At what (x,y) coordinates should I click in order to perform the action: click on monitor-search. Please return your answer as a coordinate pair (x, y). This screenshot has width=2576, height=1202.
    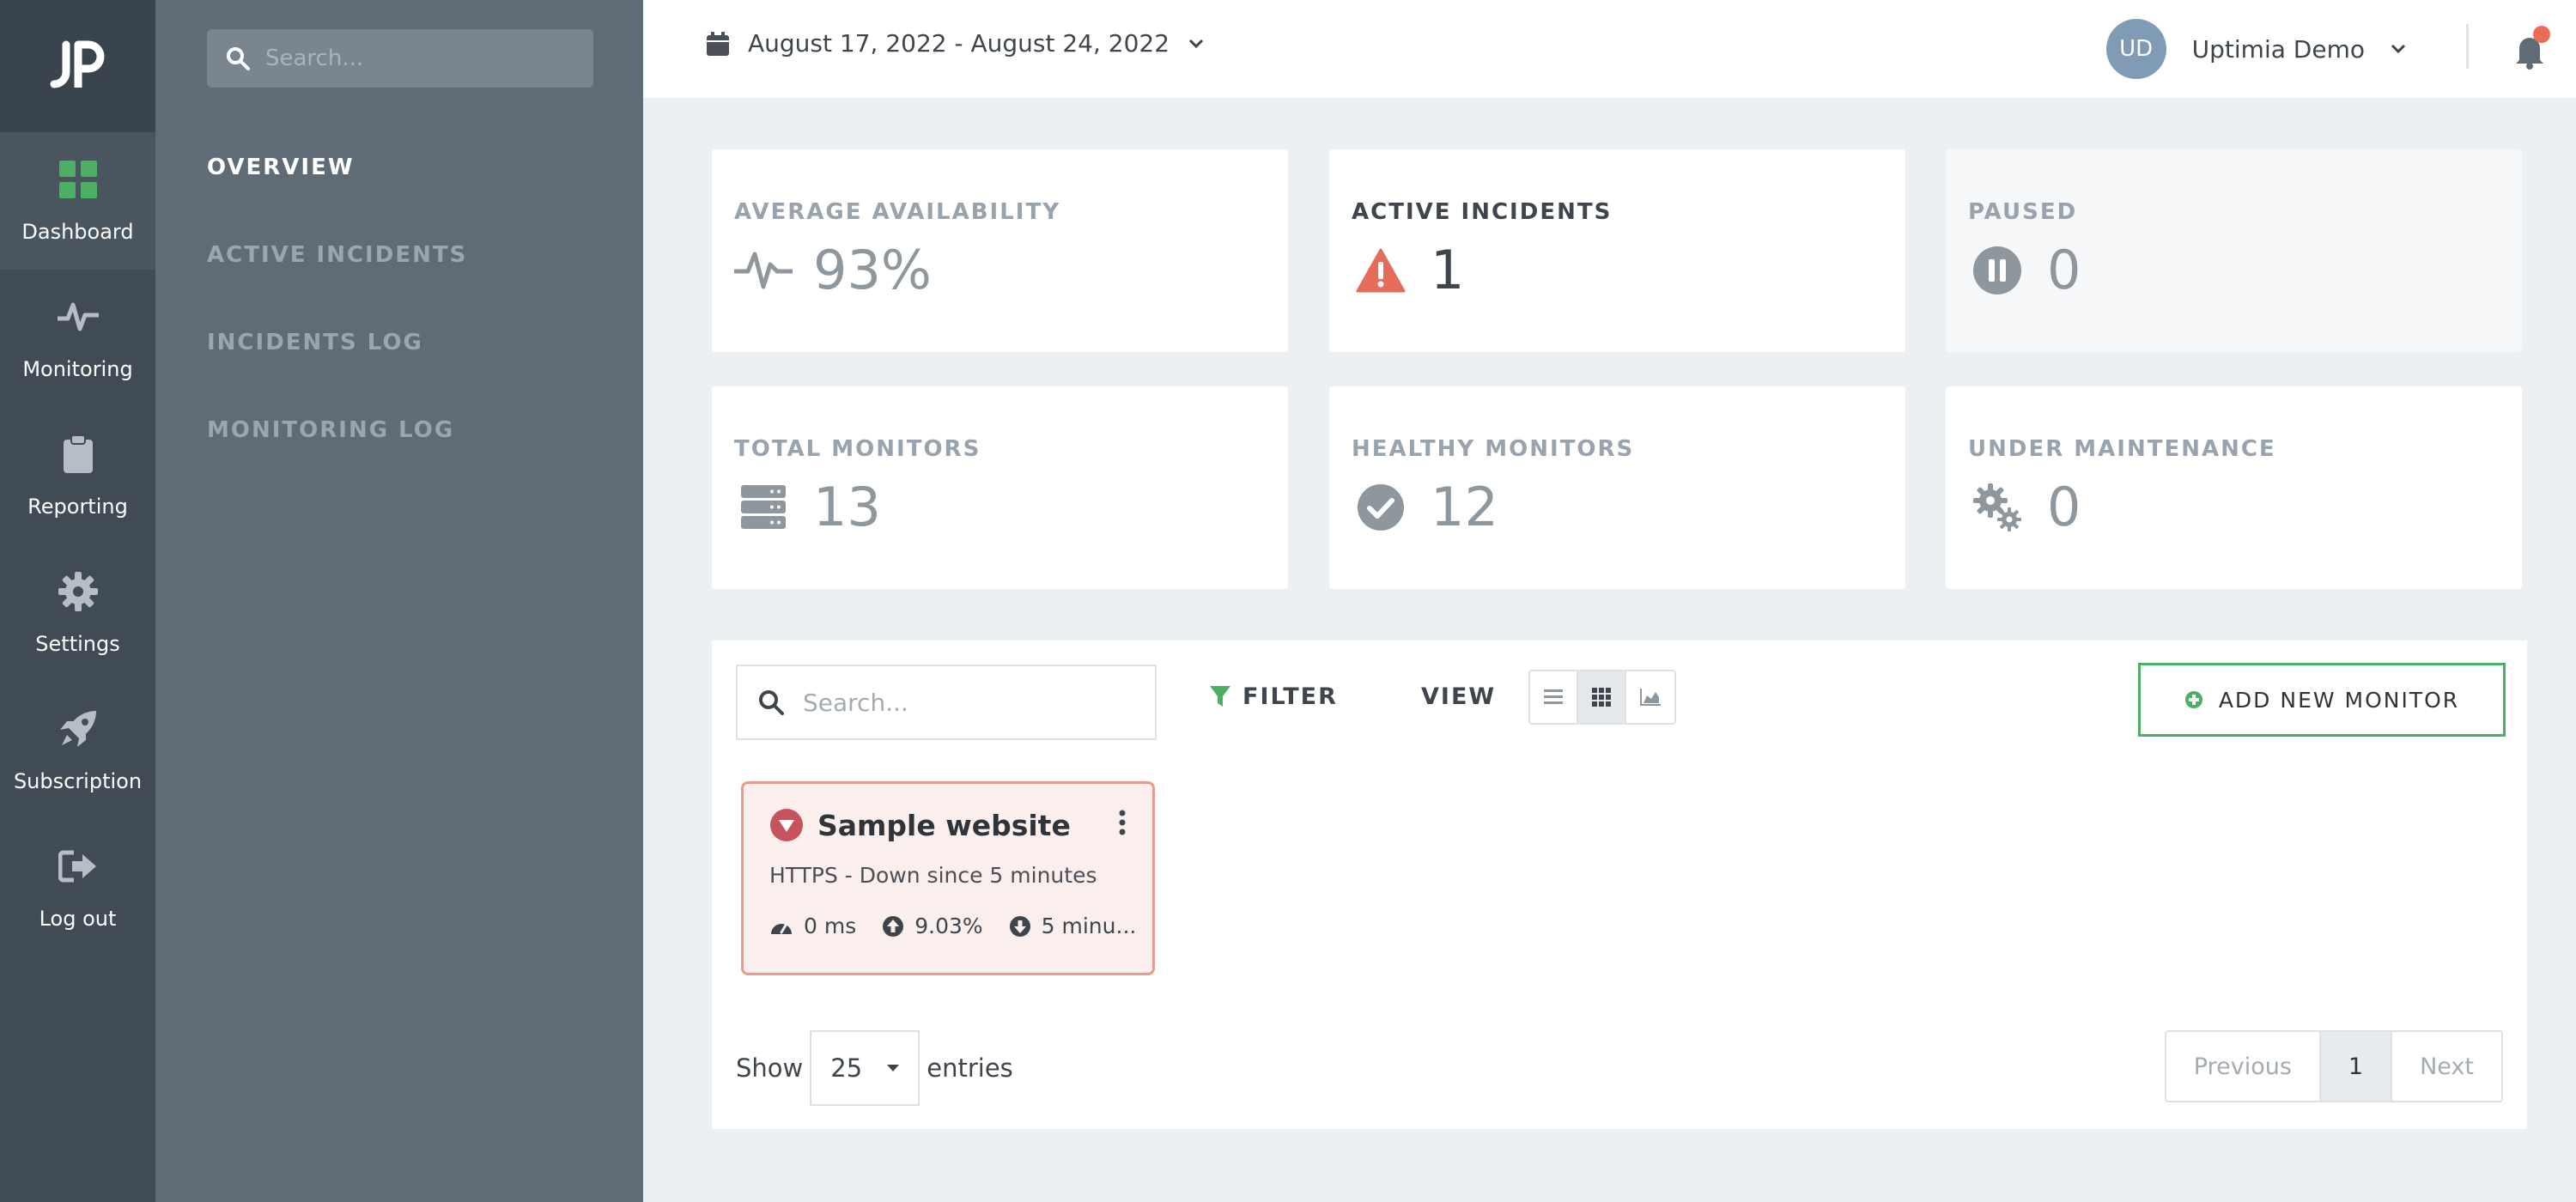
    Looking at the image, I should click on (947, 702).